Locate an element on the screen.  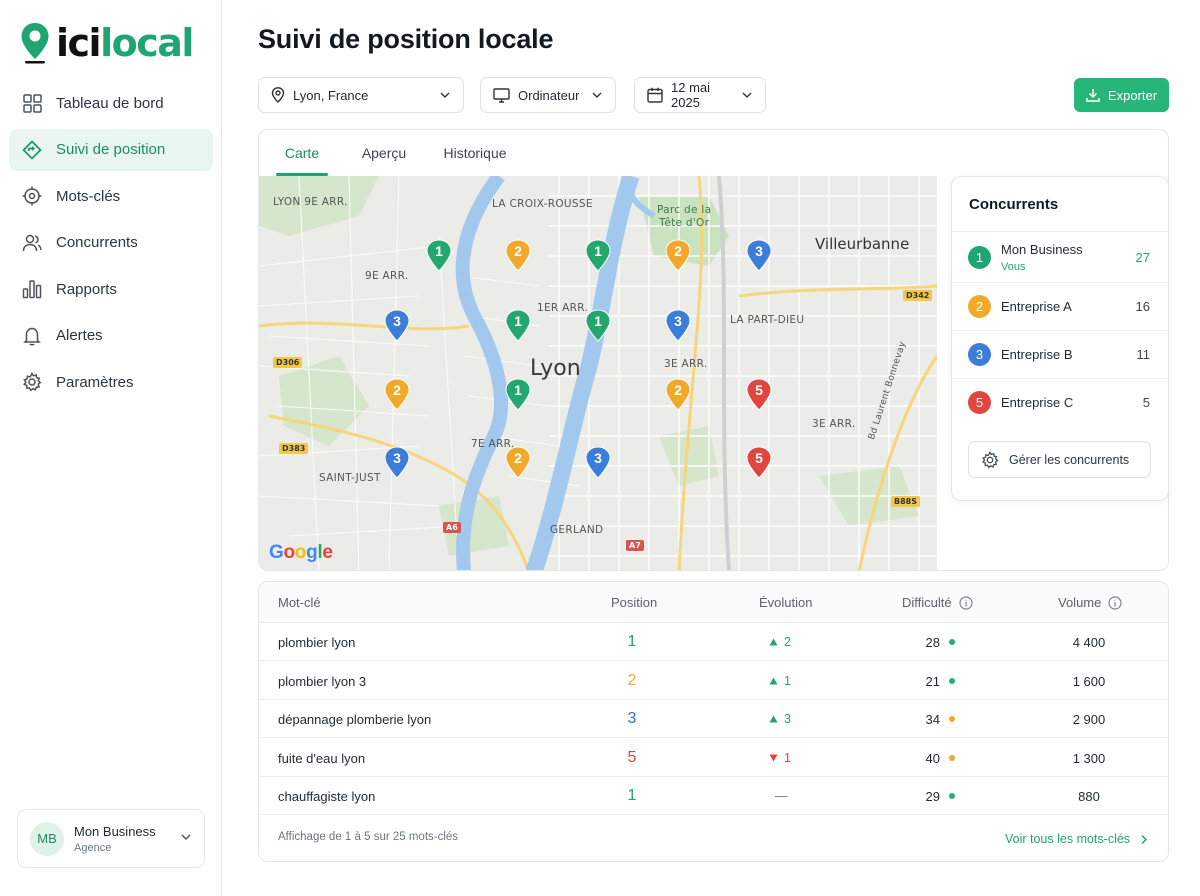
column-header-position: Position is located at coordinates (634, 602).